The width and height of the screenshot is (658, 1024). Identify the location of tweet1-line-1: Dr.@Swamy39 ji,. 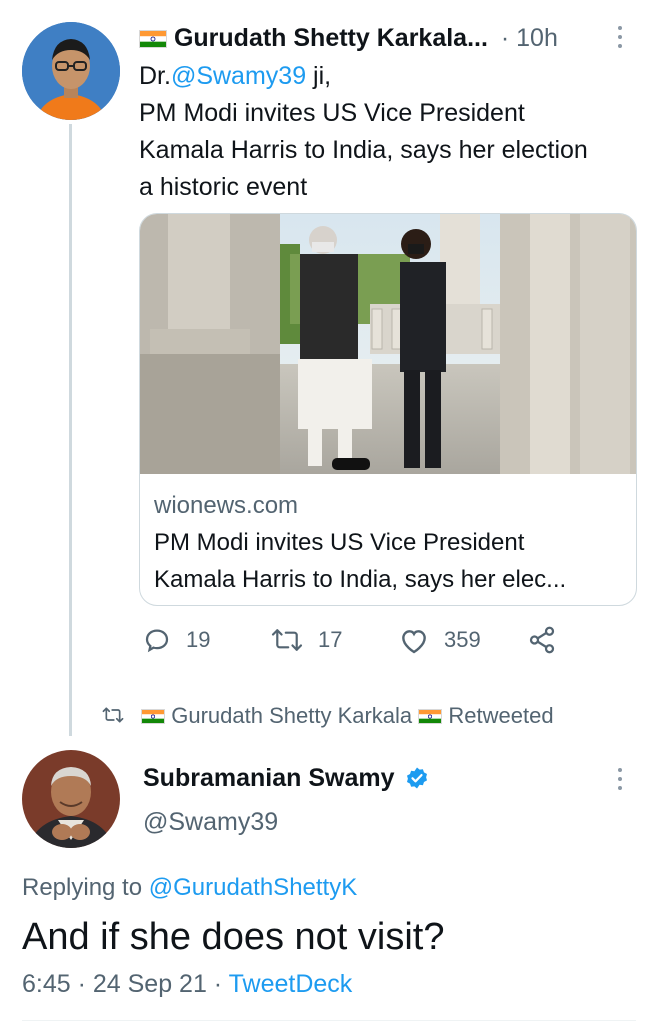
(363, 76).